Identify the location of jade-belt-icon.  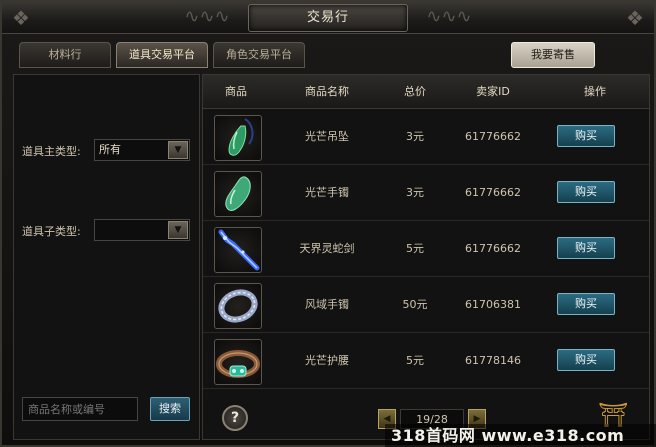
(238, 364).